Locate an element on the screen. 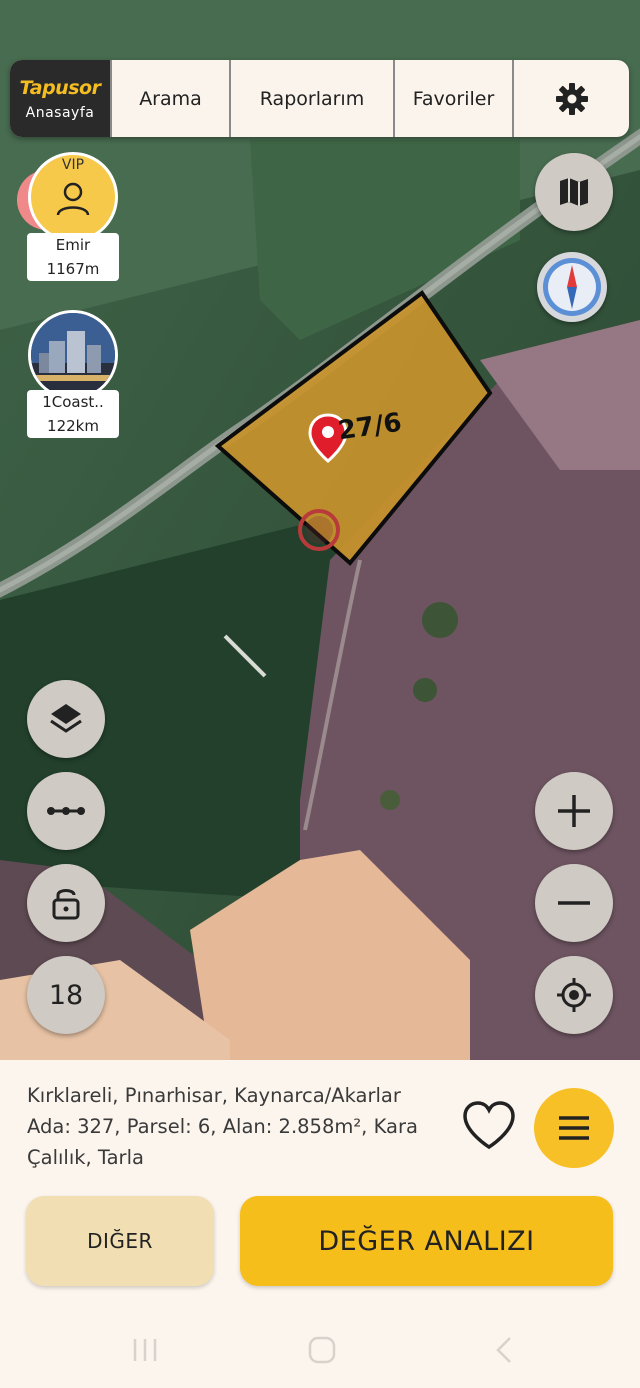 The width and height of the screenshot is (640, 1388). zoom-level-indicator: 18 is located at coordinates (66, 995).